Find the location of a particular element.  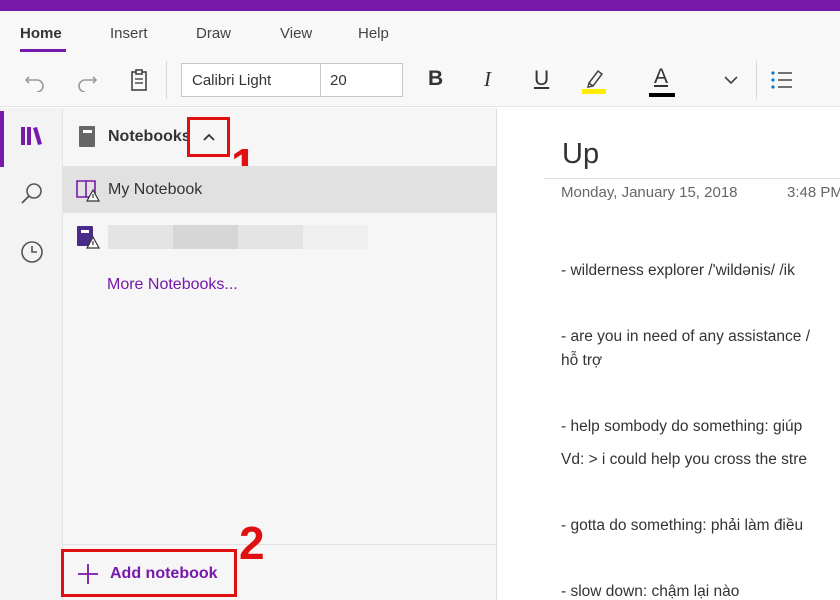

tab-draw: Draw is located at coordinates (213, 33).